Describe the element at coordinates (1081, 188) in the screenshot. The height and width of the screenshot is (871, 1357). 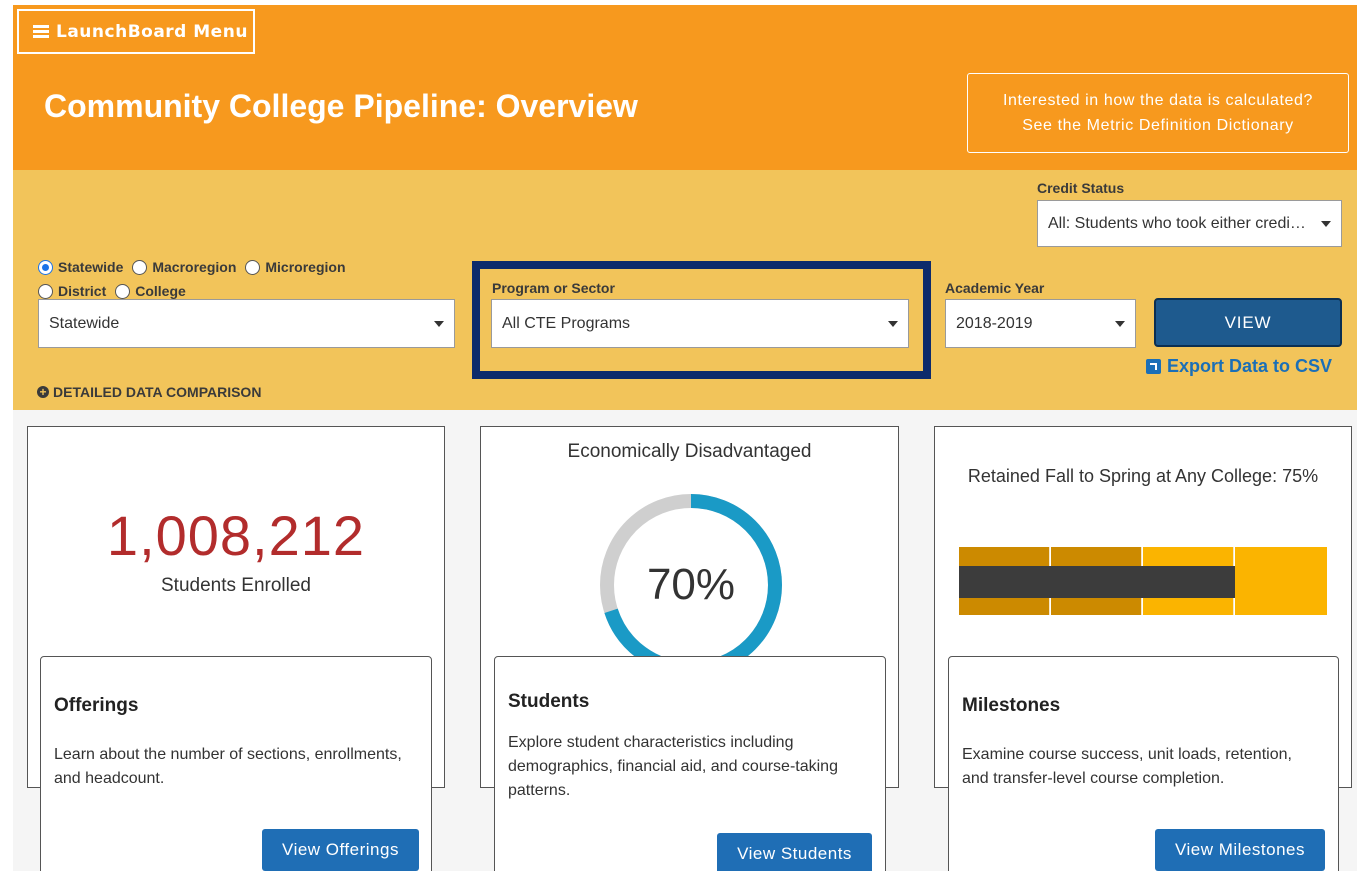
I see `credit-status-label: Credit Status` at that location.